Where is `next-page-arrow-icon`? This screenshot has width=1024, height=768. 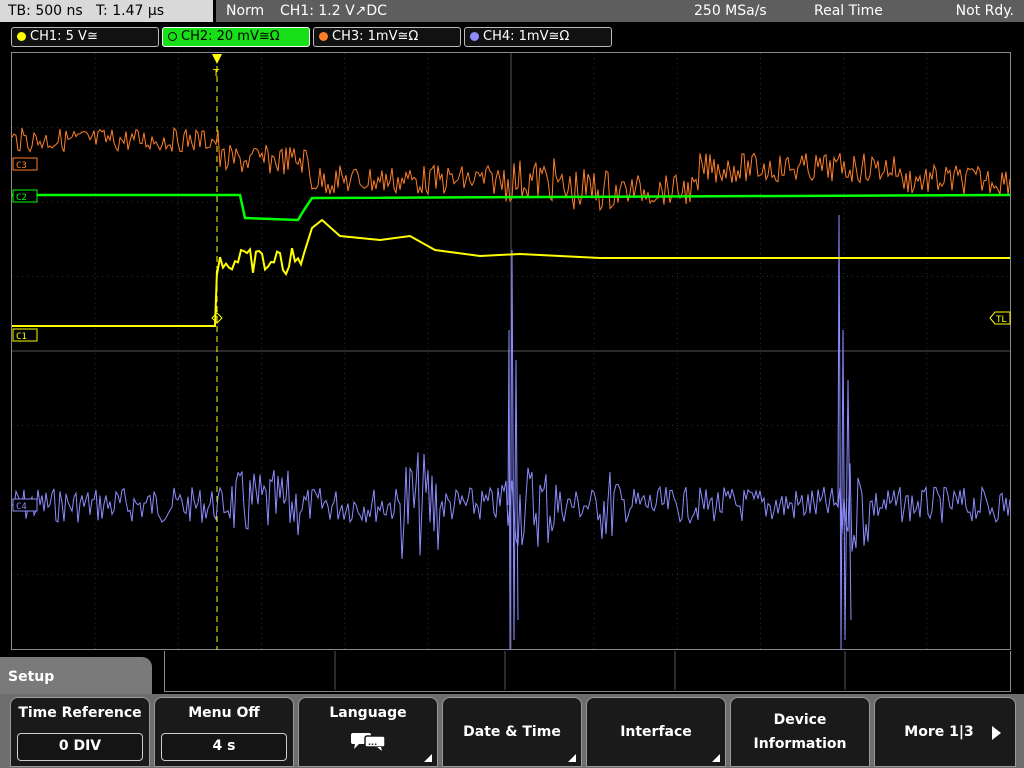
next-page-arrow-icon is located at coordinates (996, 733).